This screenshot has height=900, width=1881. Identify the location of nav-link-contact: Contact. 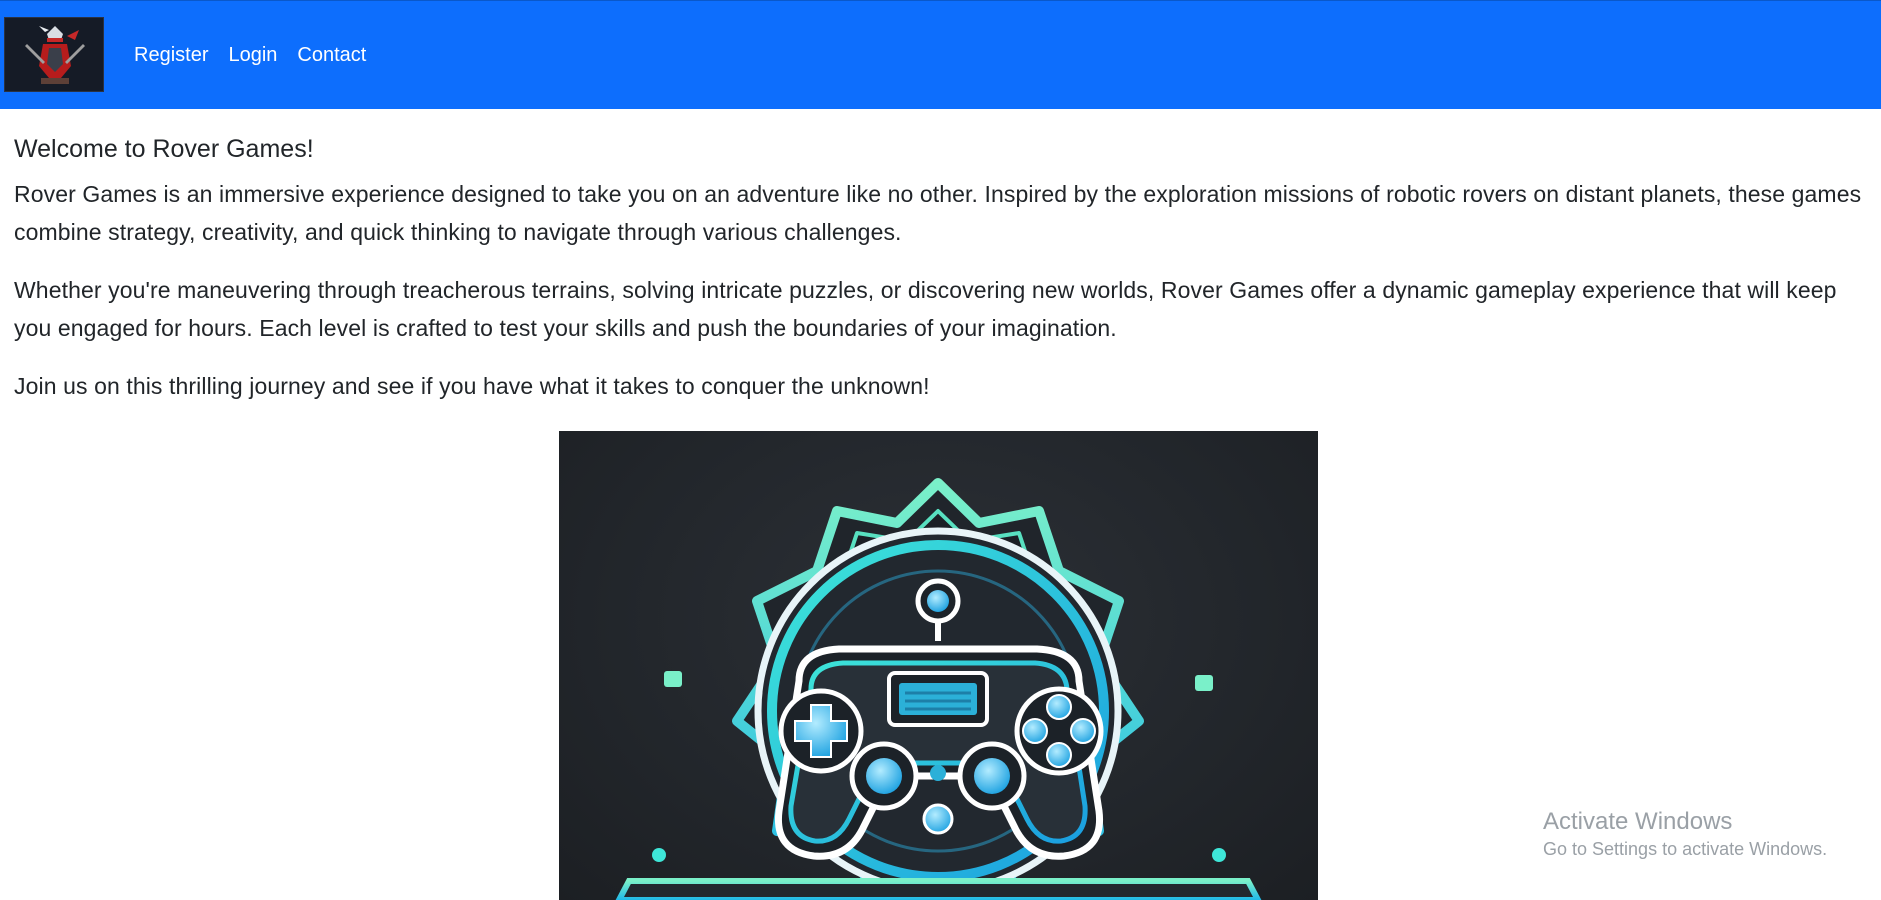
(331, 55).